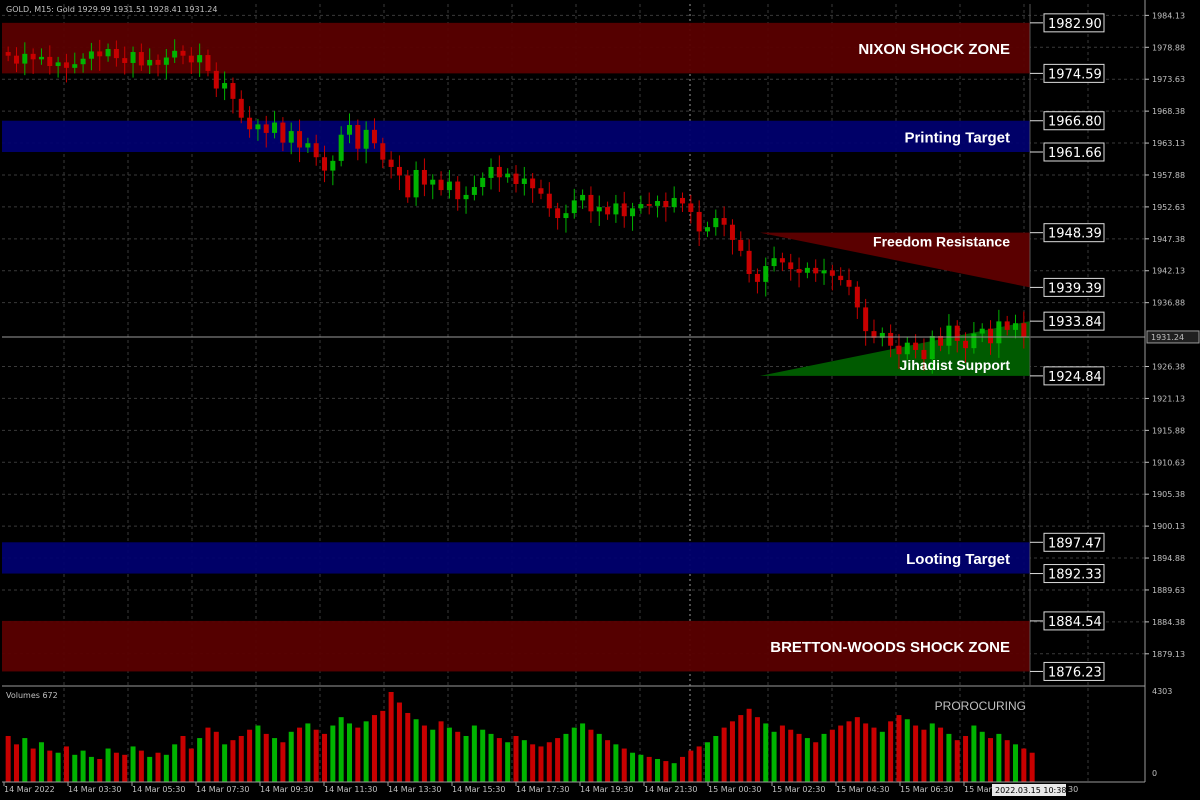  What do you see at coordinates (1030, 790) in the screenshot?
I see `cursor-time-text: 2022.03.15 10:38` at bounding box center [1030, 790].